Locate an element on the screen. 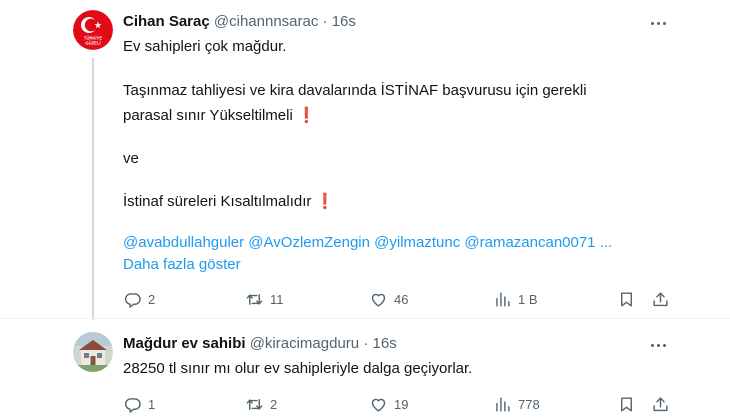  author-handle: @cihannnsarac is located at coordinates (266, 21).